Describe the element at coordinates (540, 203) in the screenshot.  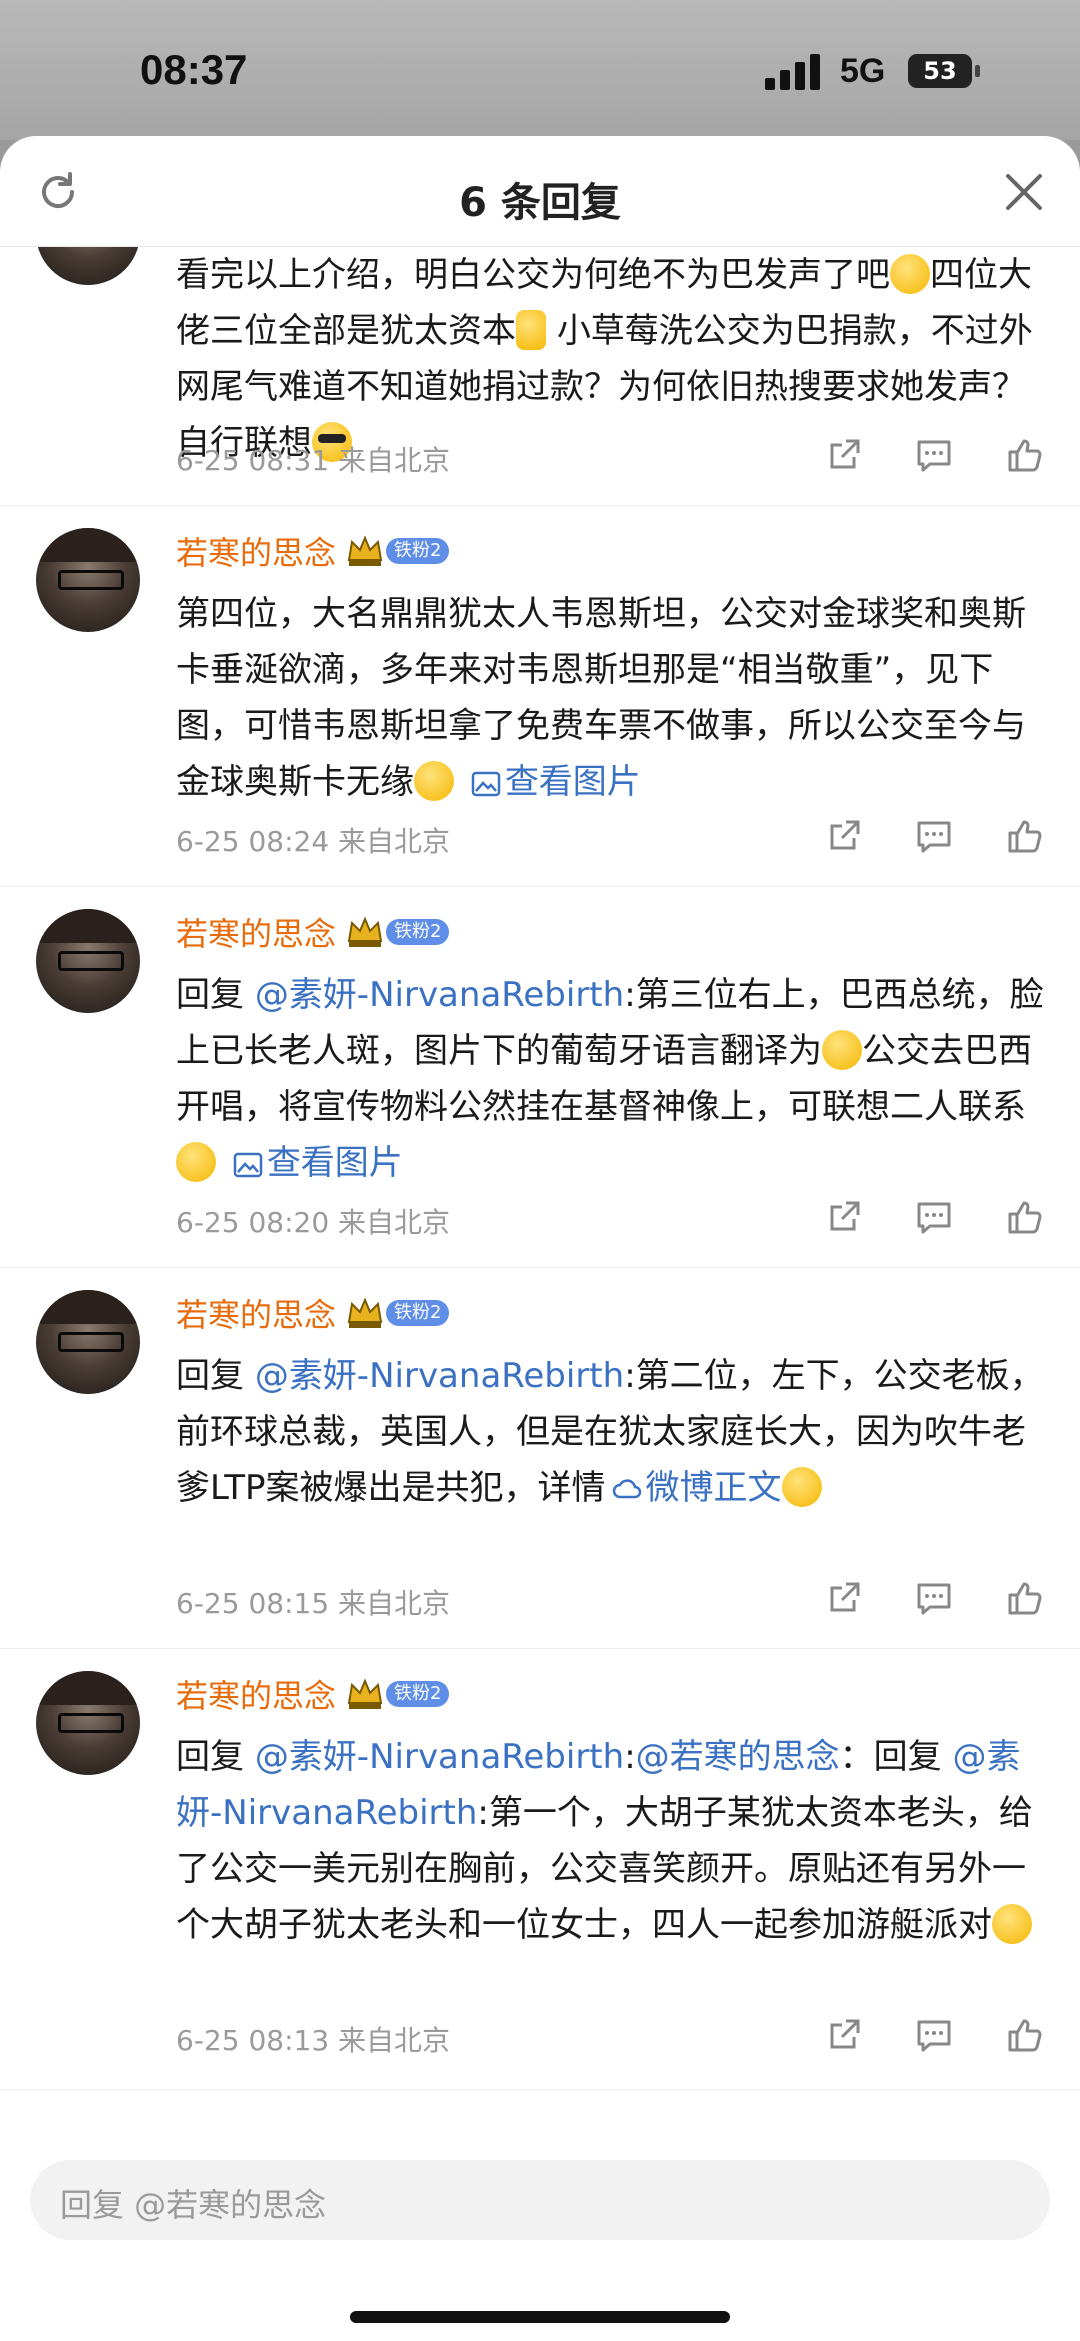
I see `page-title: 6 条回复` at that location.